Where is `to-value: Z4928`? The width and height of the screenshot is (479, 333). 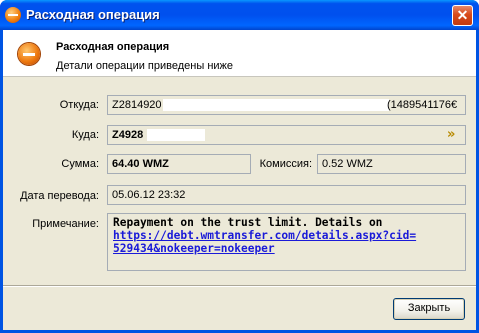 to-value: Z4928 is located at coordinates (128, 135).